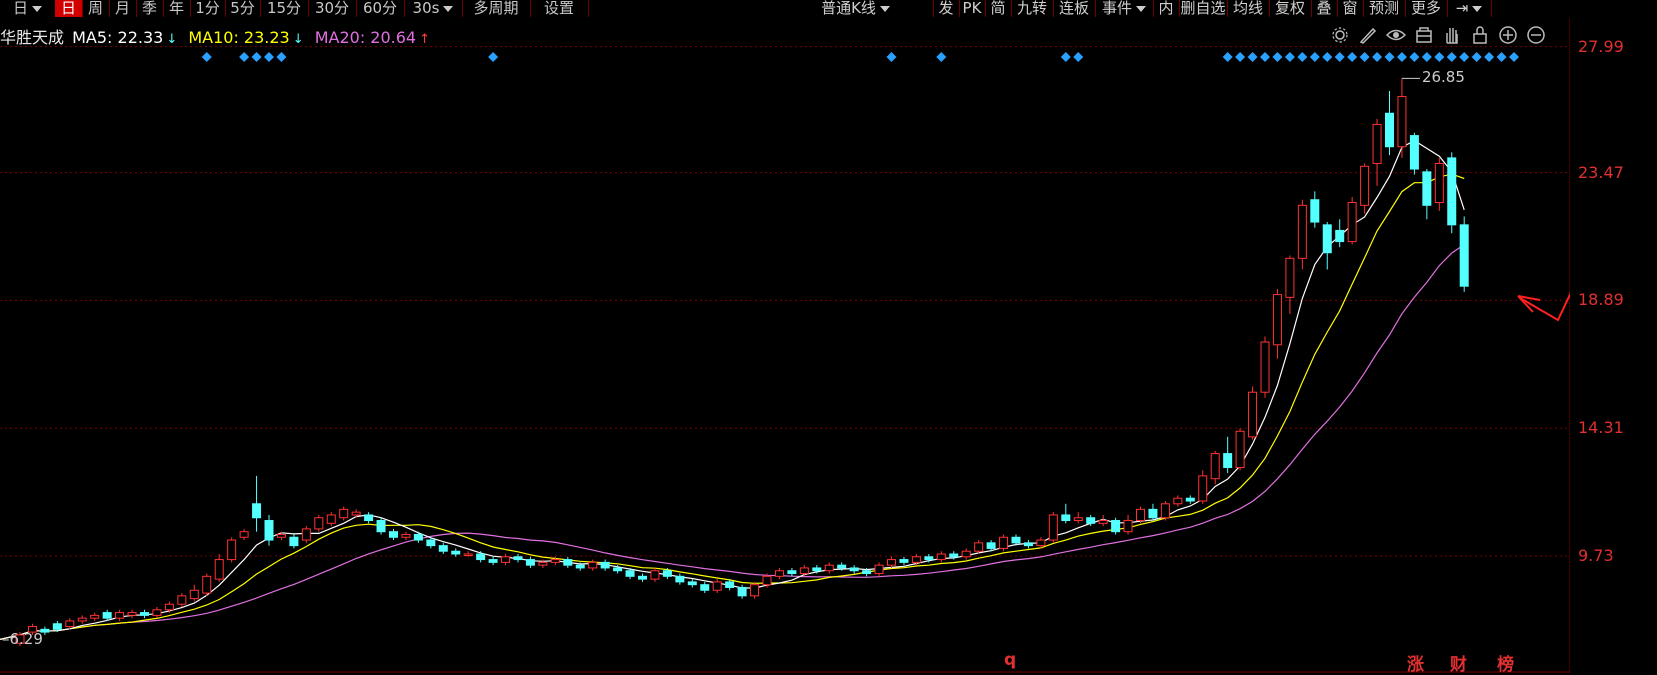 Image resolution: width=1657 pixels, height=675 pixels. I want to click on toolbar-right-item: 连板, so click(1074, 8).